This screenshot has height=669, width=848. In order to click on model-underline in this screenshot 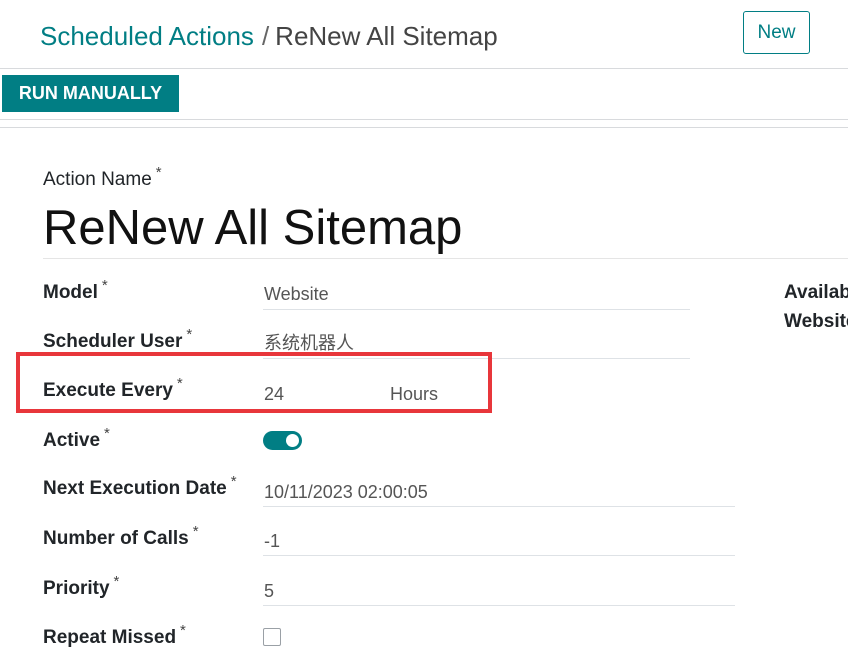, I will do `click(476, 309)`.